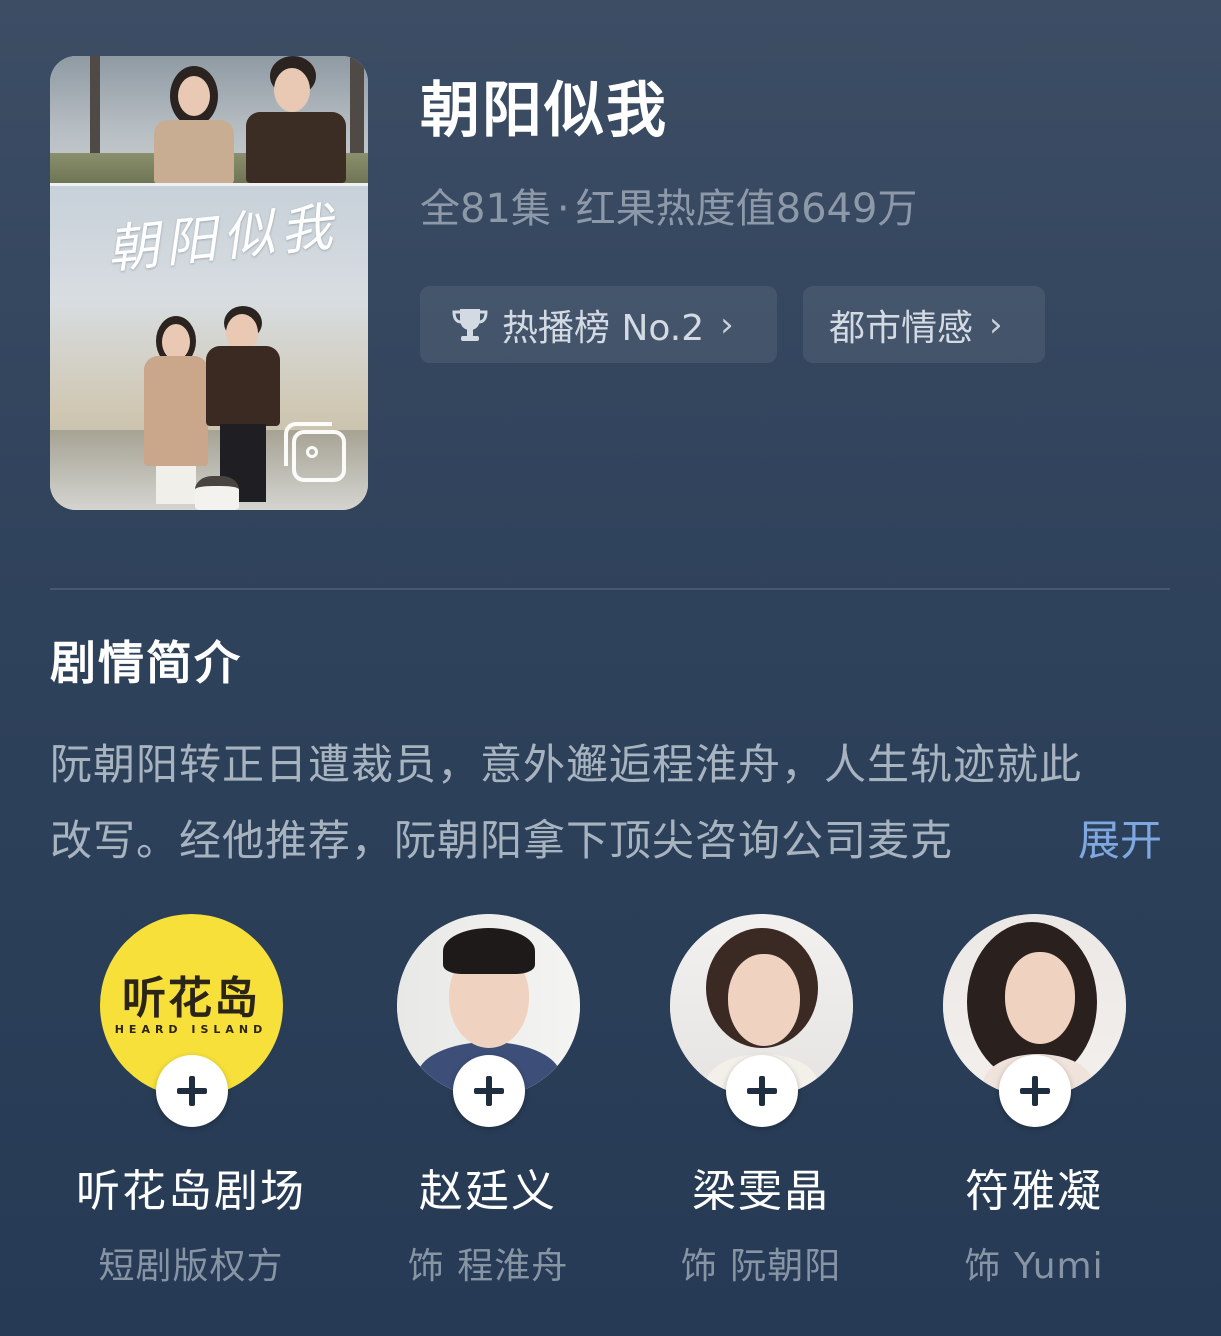 Image resolution: width=1221 pixels, height=1336 pixels. Describe the element at coordinates (191, 1191) in the screenshot. I see `cast-name: 听花岛剧场` at that location.